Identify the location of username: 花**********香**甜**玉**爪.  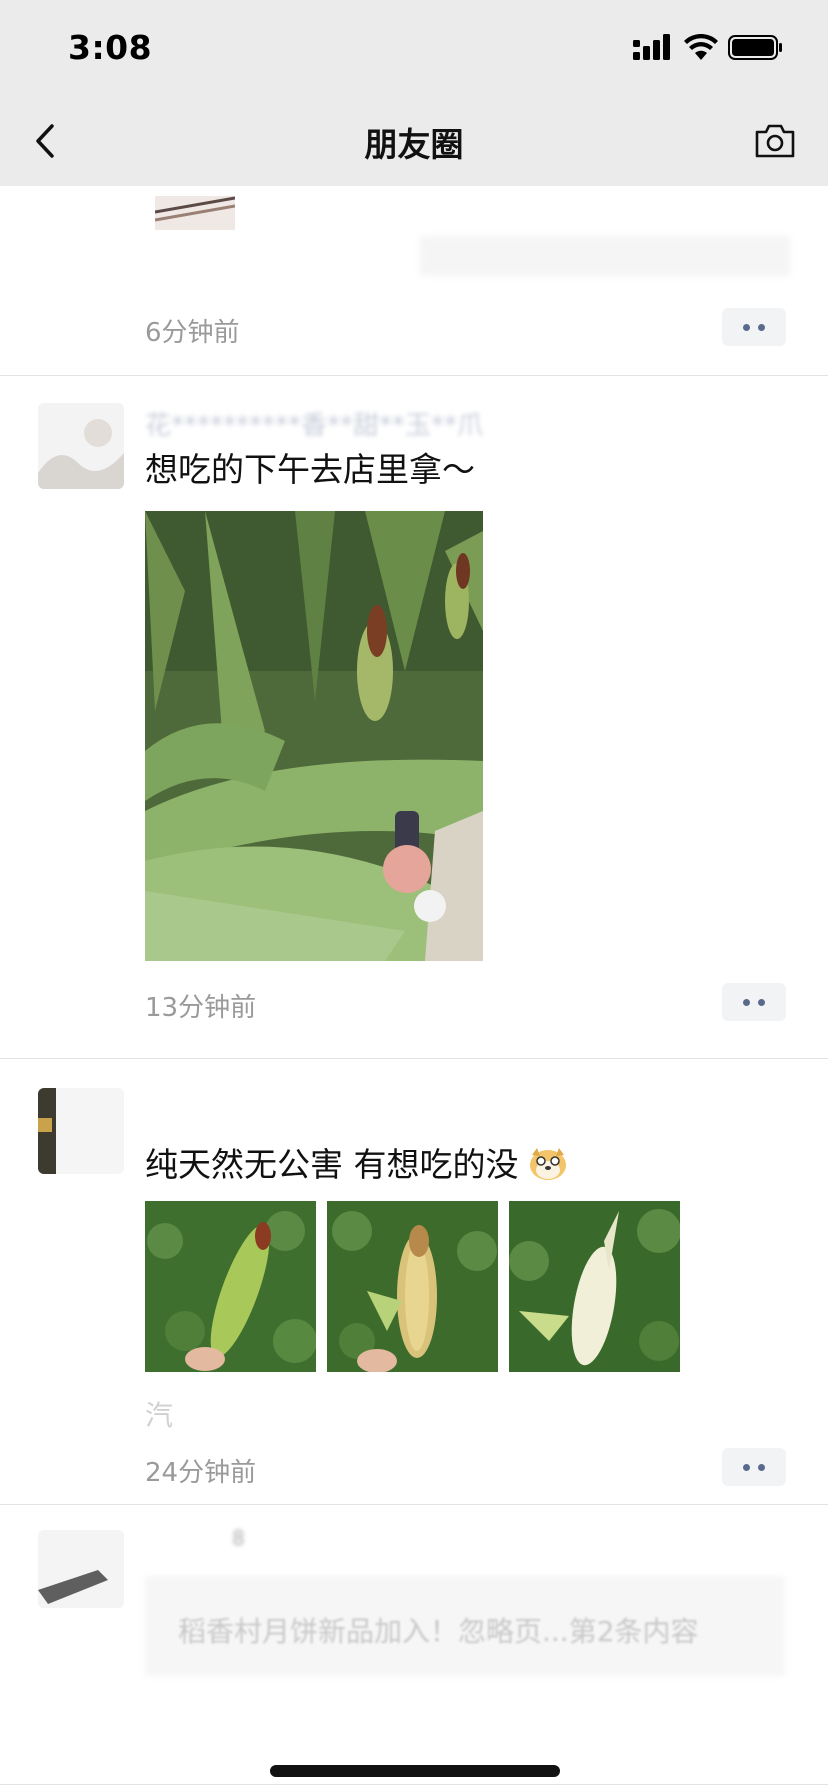
(314, 422).